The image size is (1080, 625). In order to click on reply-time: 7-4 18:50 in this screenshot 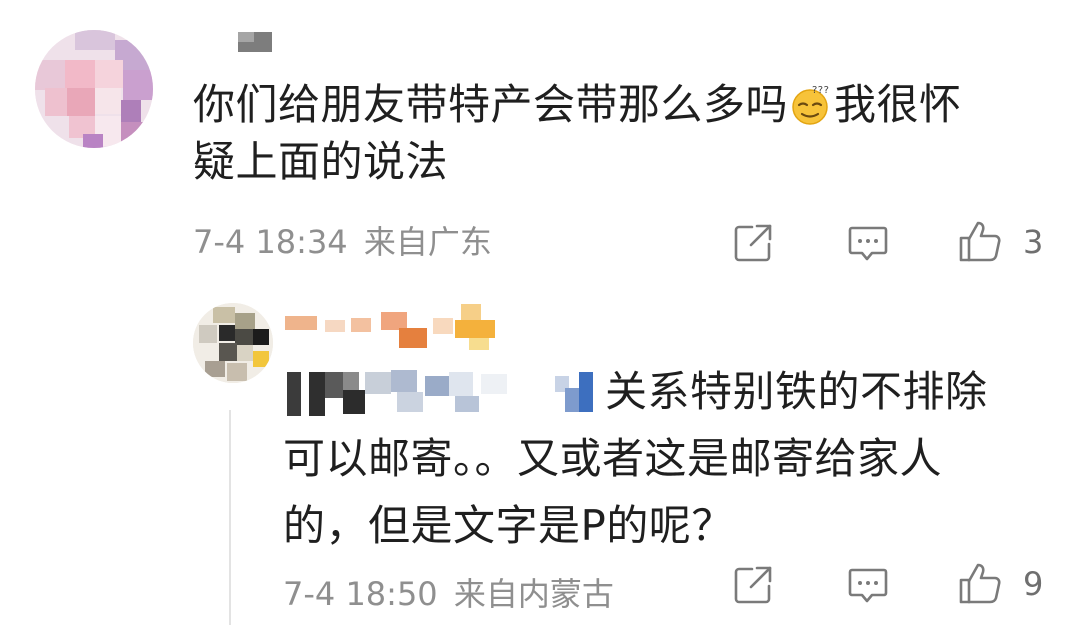, I will do `click(360, 594)`.